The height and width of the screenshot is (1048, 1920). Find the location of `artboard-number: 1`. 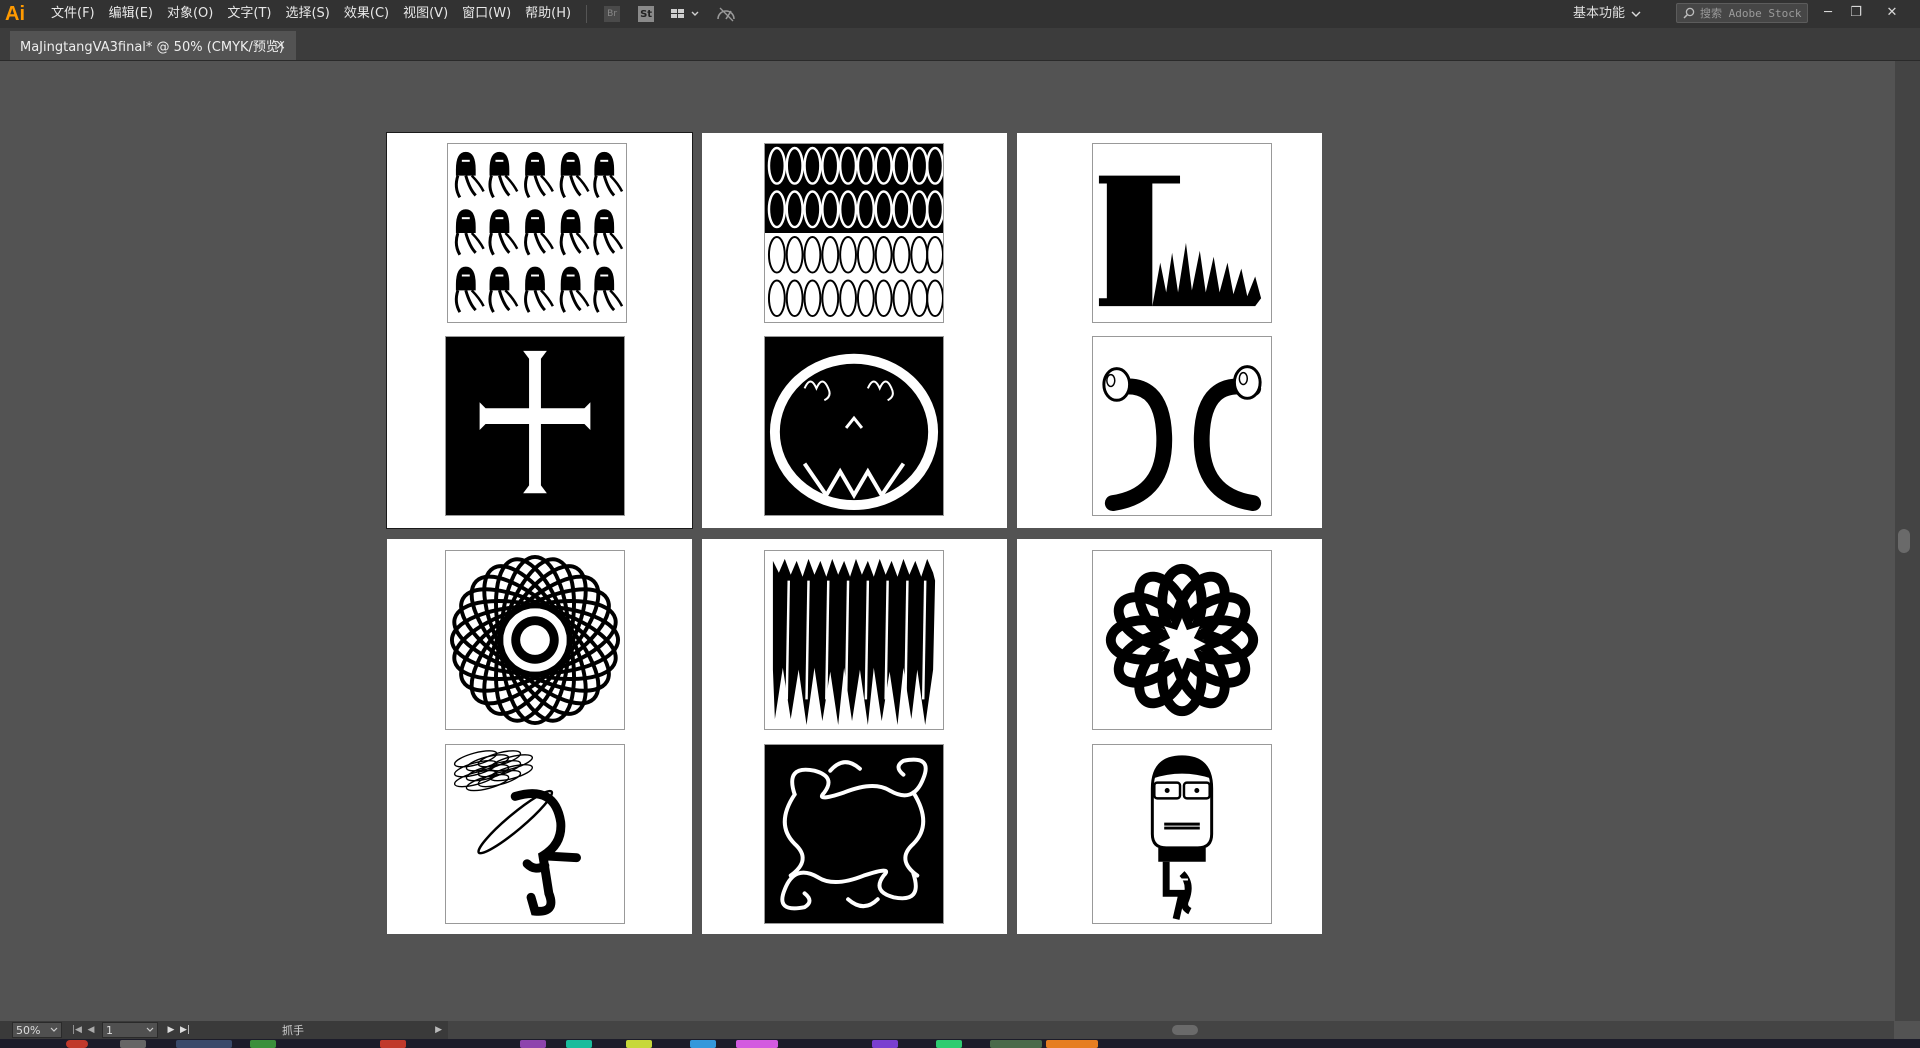

artboard-number: 1 is located at coordinates (109, 1030).